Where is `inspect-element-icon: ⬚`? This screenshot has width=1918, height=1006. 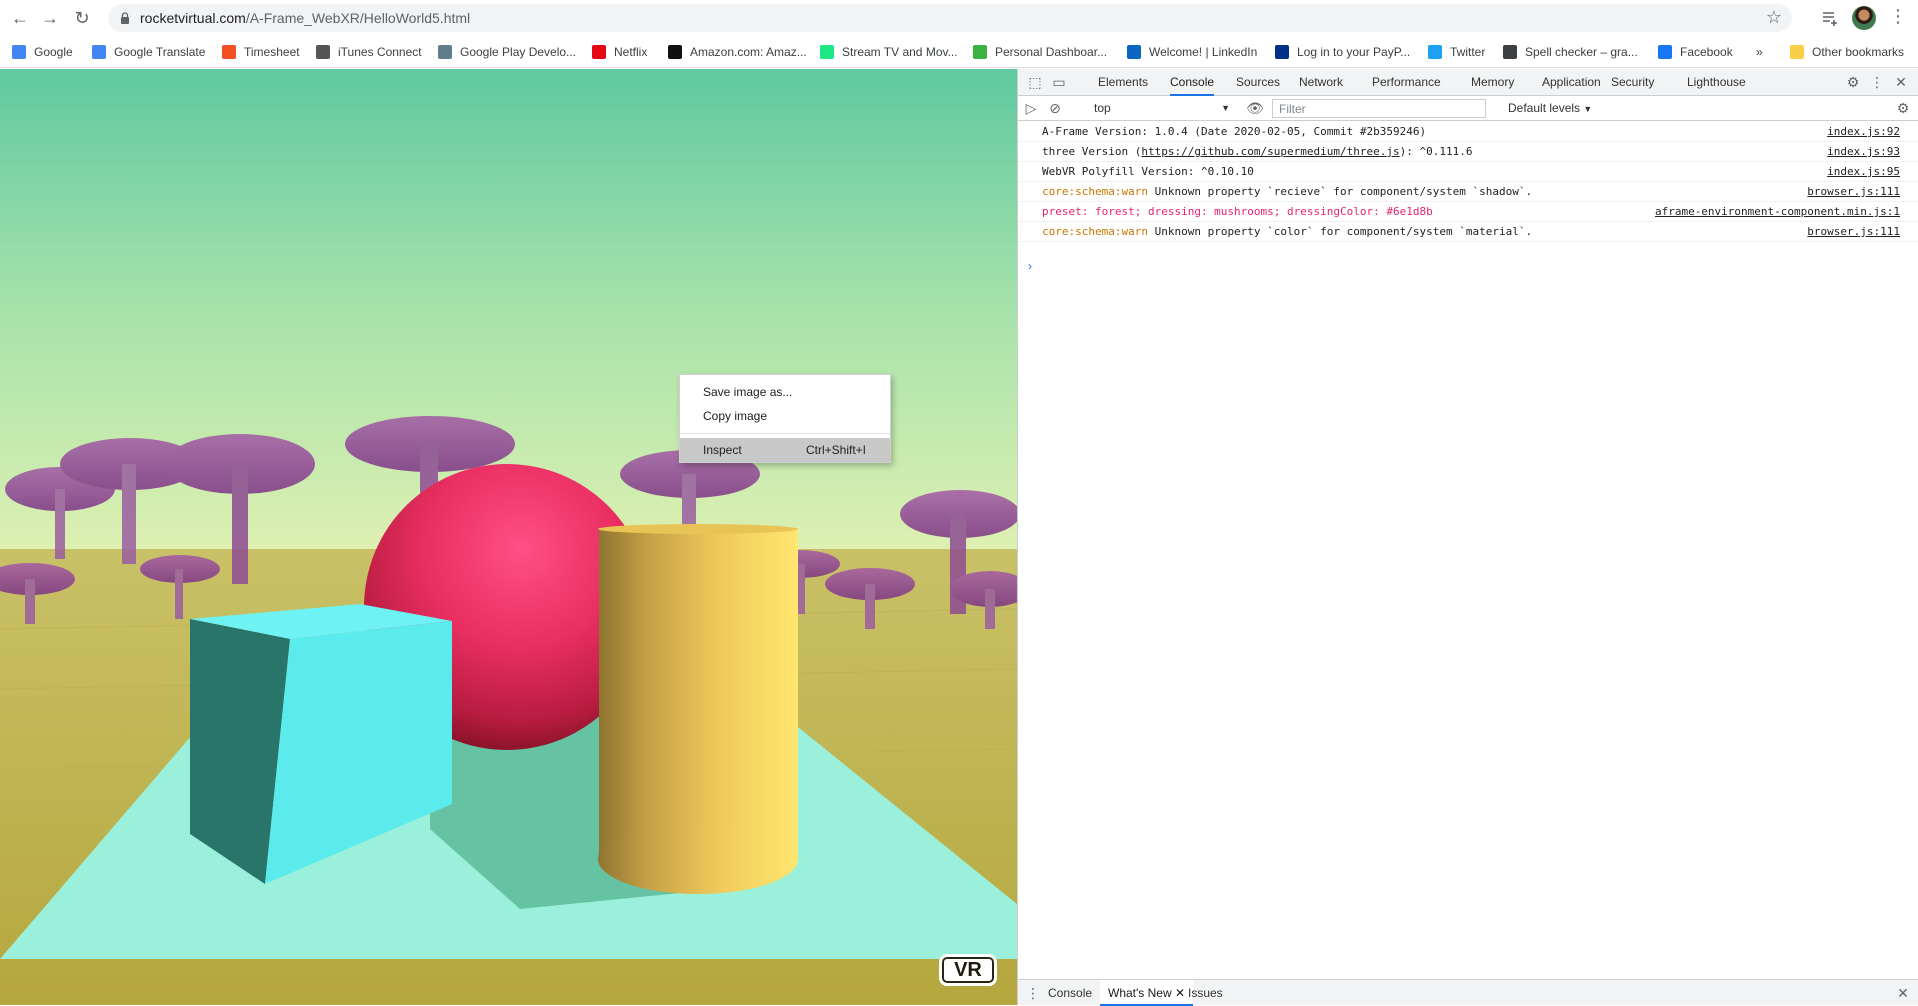
inspect-element-icon: ⬚ is located at coordinates (1035, 82).